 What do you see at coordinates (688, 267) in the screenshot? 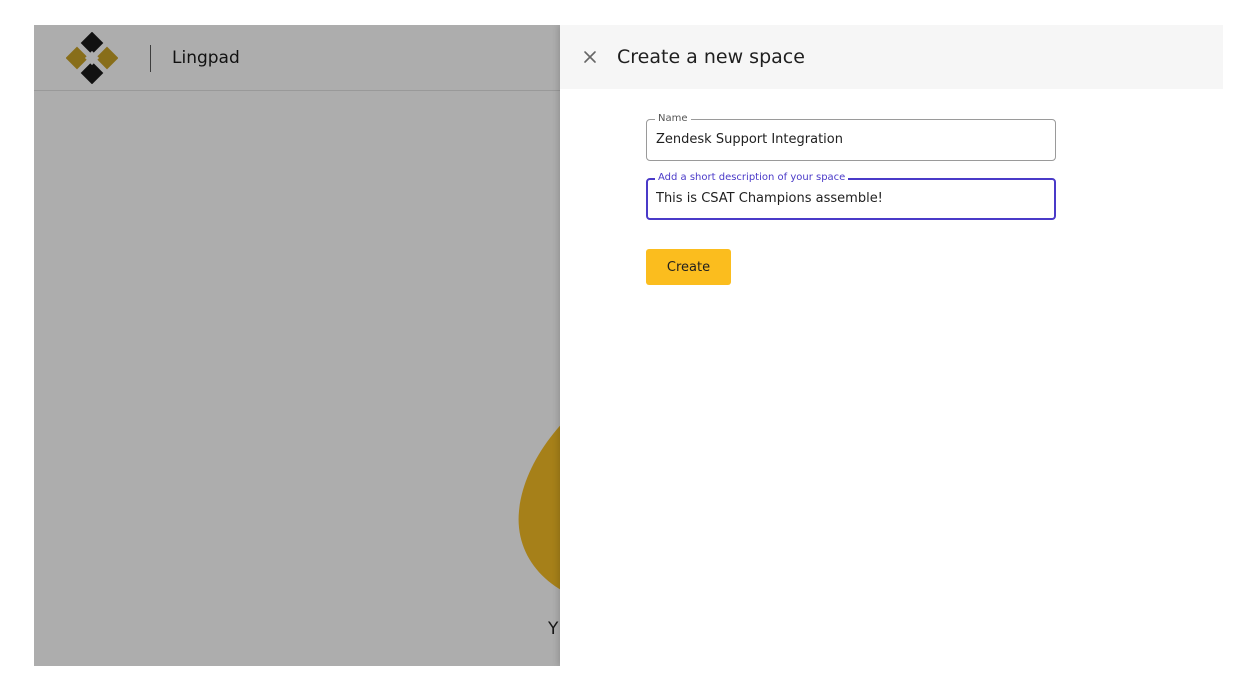
I see `create-button: Create` at bounding box center [688, 267].